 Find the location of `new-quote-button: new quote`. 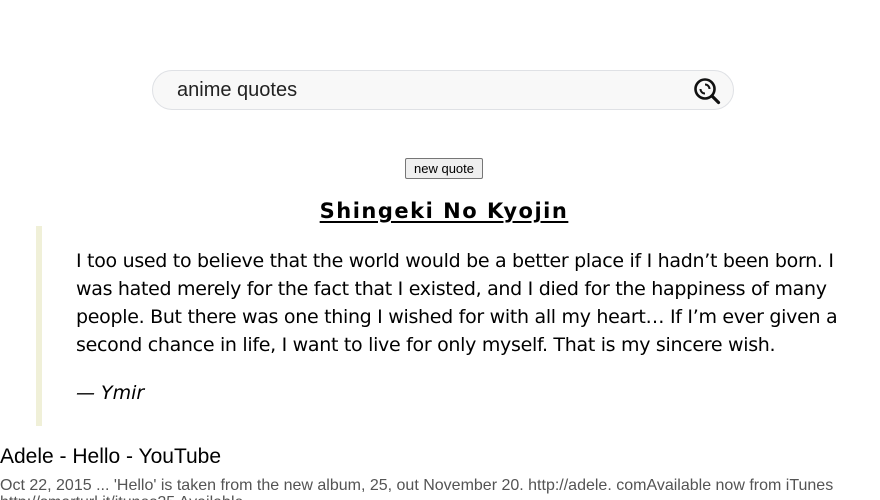

new-quote-button: new quote is located at coordinates (444, 168).